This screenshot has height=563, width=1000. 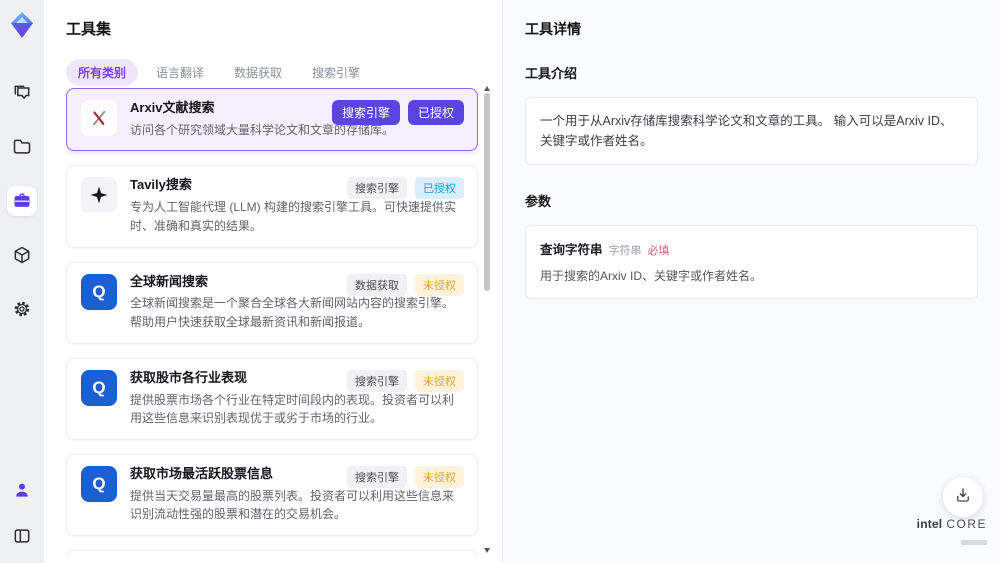 I want to click on folder-icon, so click(x=22, y=147).